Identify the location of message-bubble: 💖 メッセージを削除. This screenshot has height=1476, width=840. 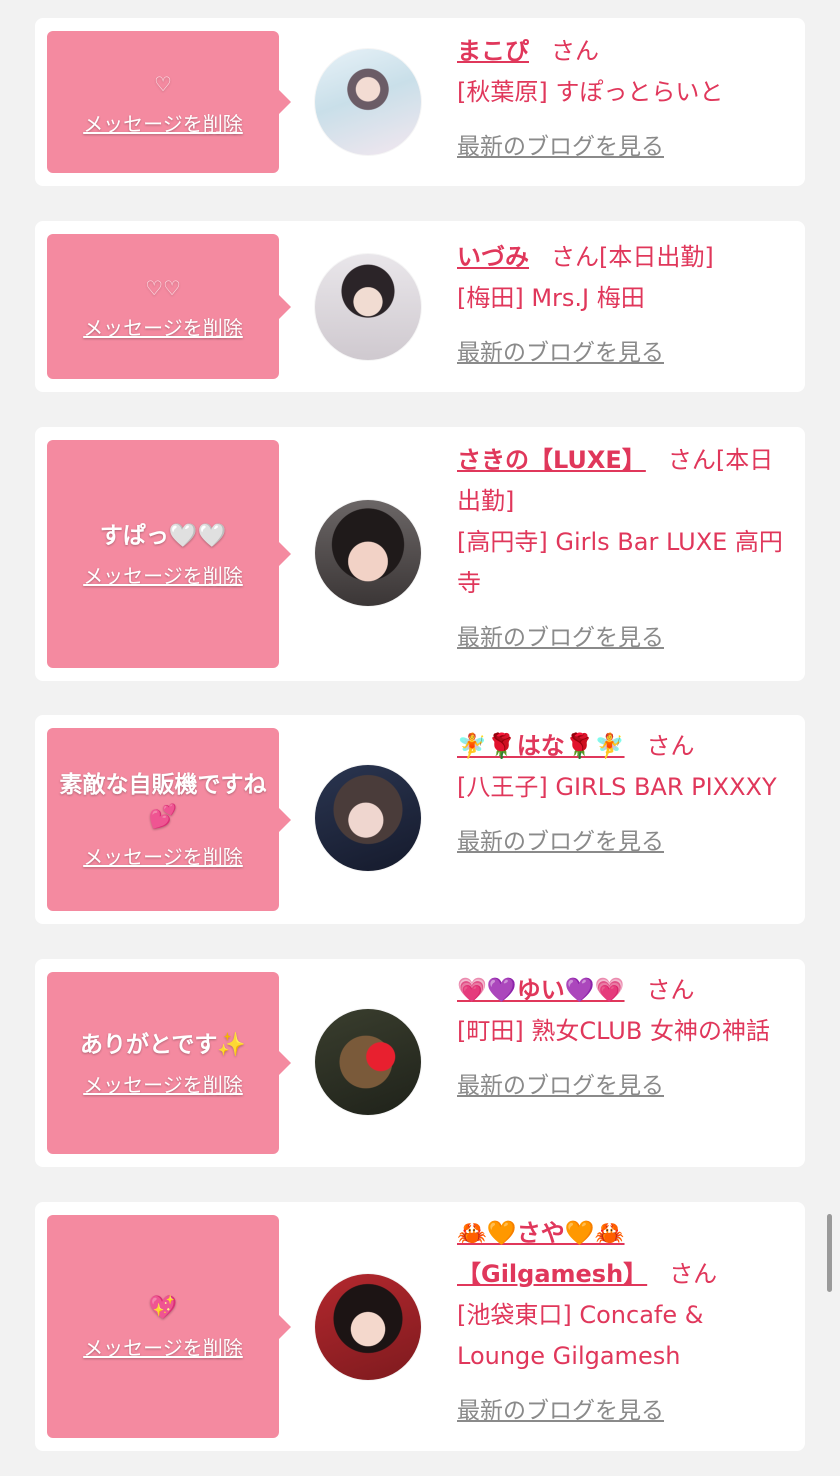
(169, 1326).